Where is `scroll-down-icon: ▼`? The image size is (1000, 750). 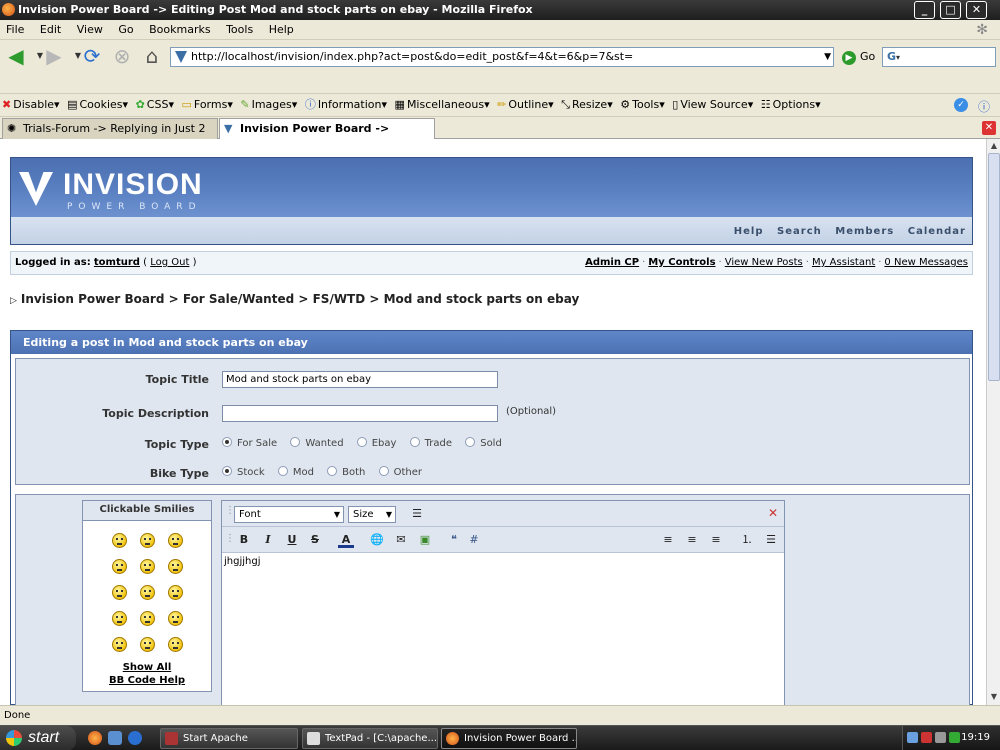 scroll-down-icon: ▼ is located at coordinates (994, 697).